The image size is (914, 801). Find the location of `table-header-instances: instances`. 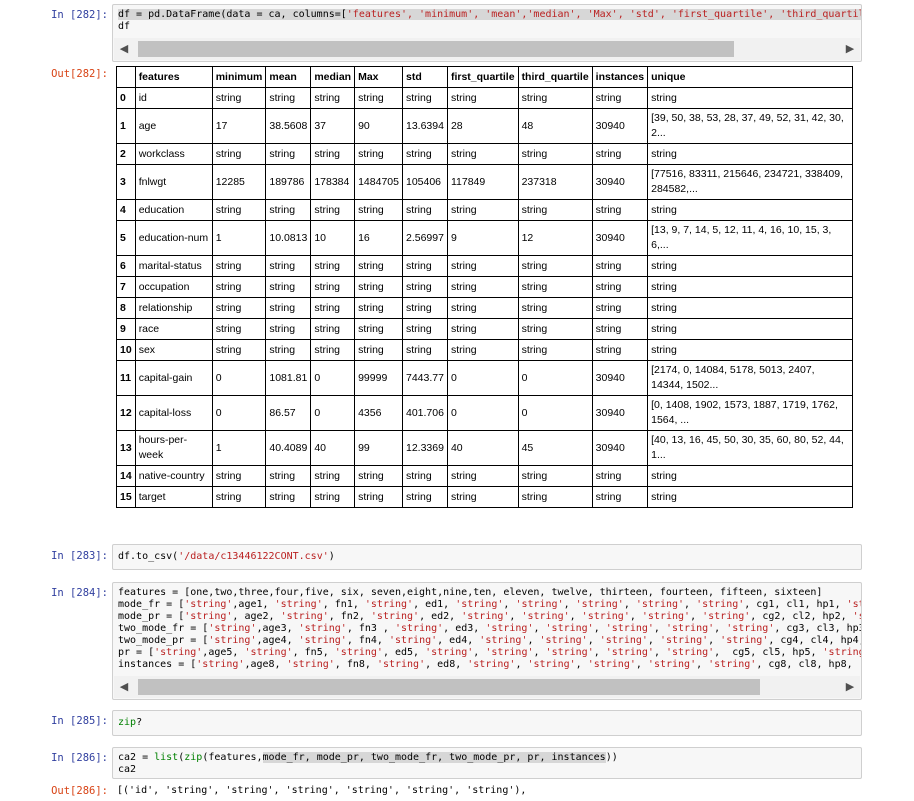

table-header-instances: instances is located at coordinates (620, 77).